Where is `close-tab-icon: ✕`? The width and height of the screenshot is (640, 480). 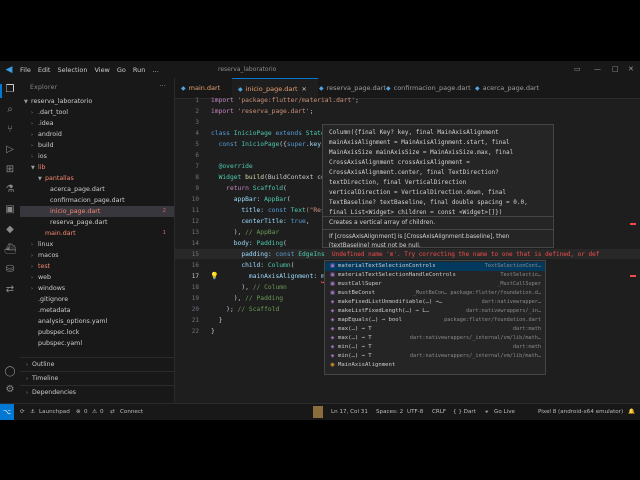
close-tab-icon: ✕ is located at coordinates (304, 89).